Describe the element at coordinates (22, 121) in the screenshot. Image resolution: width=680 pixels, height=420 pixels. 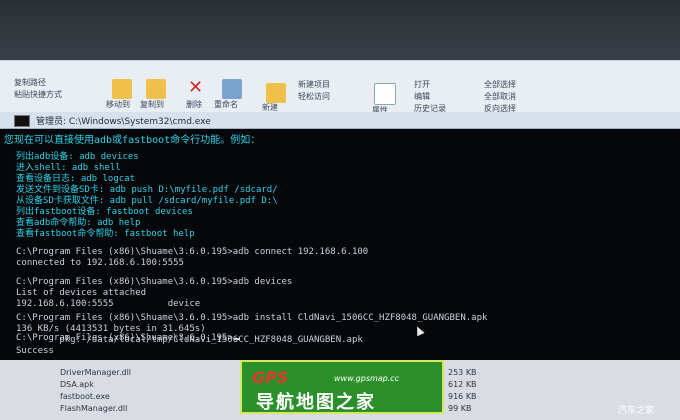
I see `cmd-icon` at that location.